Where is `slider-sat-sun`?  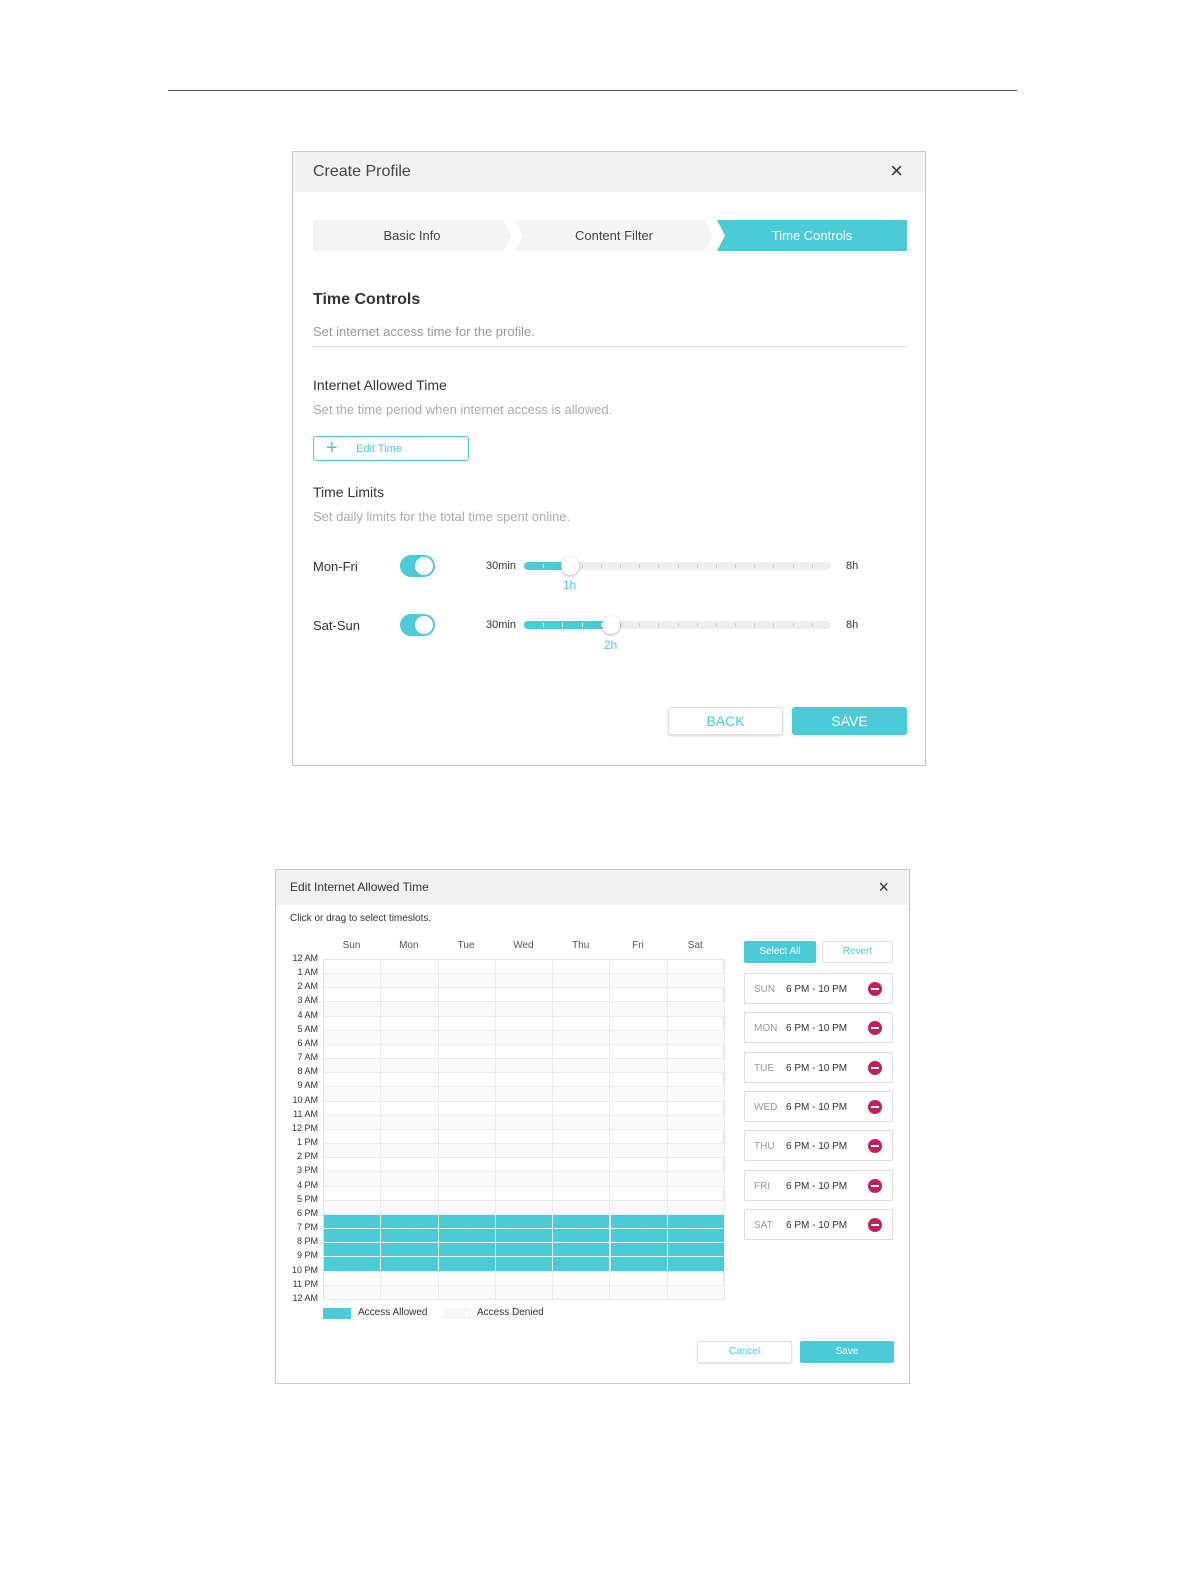
slider-sat-sun is located at coordinates (677, 625).